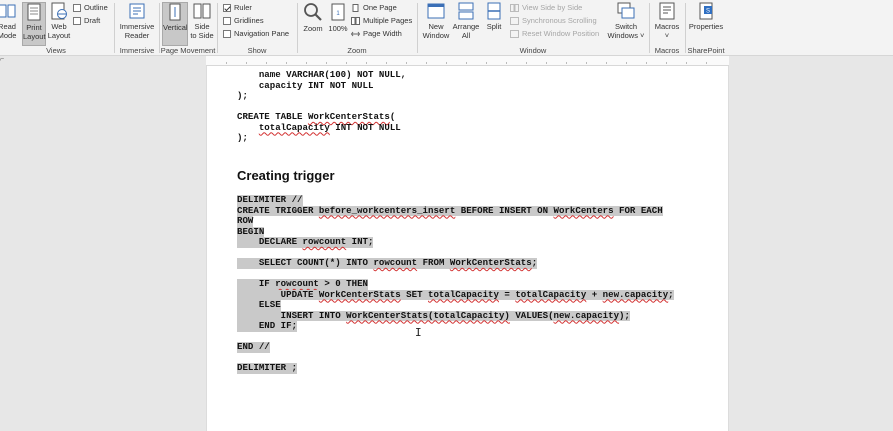 This screenshot has height=431, width=893. I want to click on code-text: IF, so click(256, 283).